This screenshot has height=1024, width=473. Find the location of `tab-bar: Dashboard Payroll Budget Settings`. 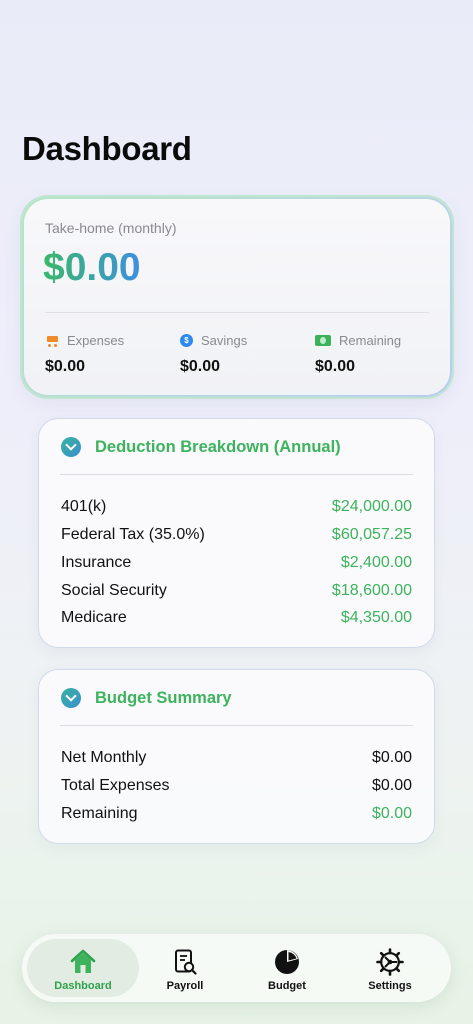

tab-bar: Dashboard Payroll Budget Settings is located at coordinates (236, 968).